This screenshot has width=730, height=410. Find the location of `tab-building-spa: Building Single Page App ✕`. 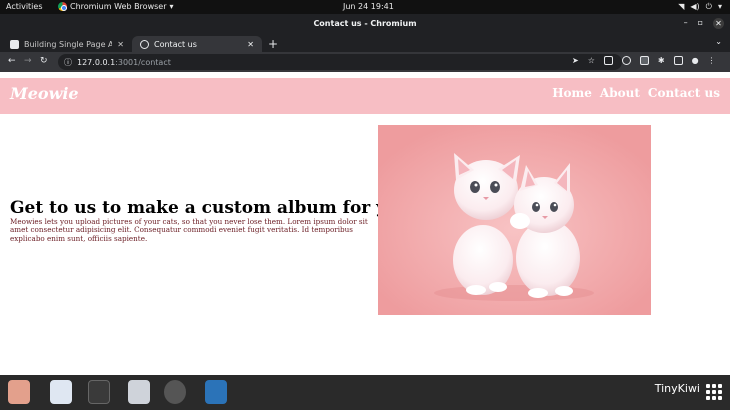

tab-building-spa: Building Single Page App ✕ is located at coordinates (67, 44).